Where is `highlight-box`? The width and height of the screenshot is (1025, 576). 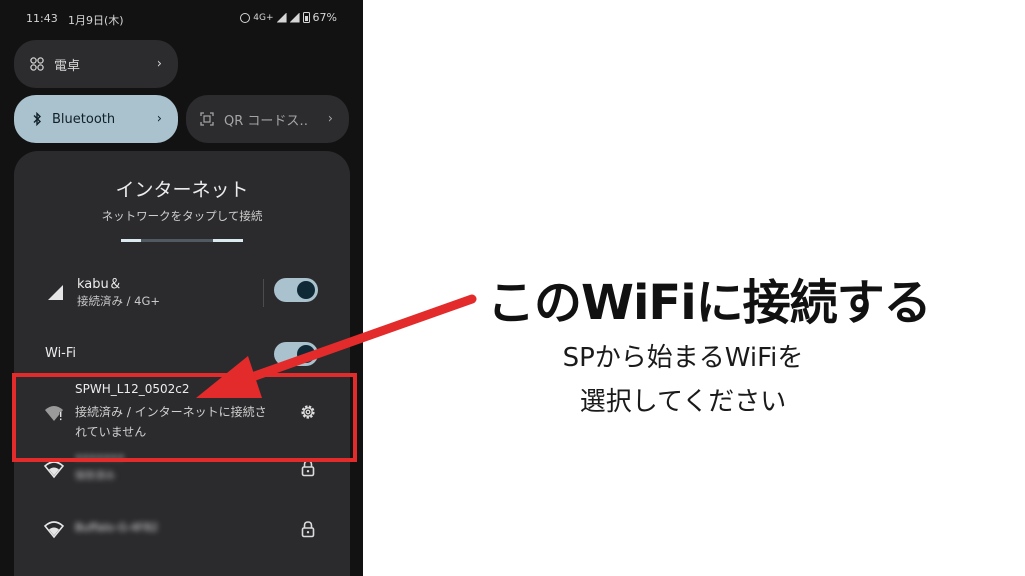
highlight-box is located at coordinates (184, 417).